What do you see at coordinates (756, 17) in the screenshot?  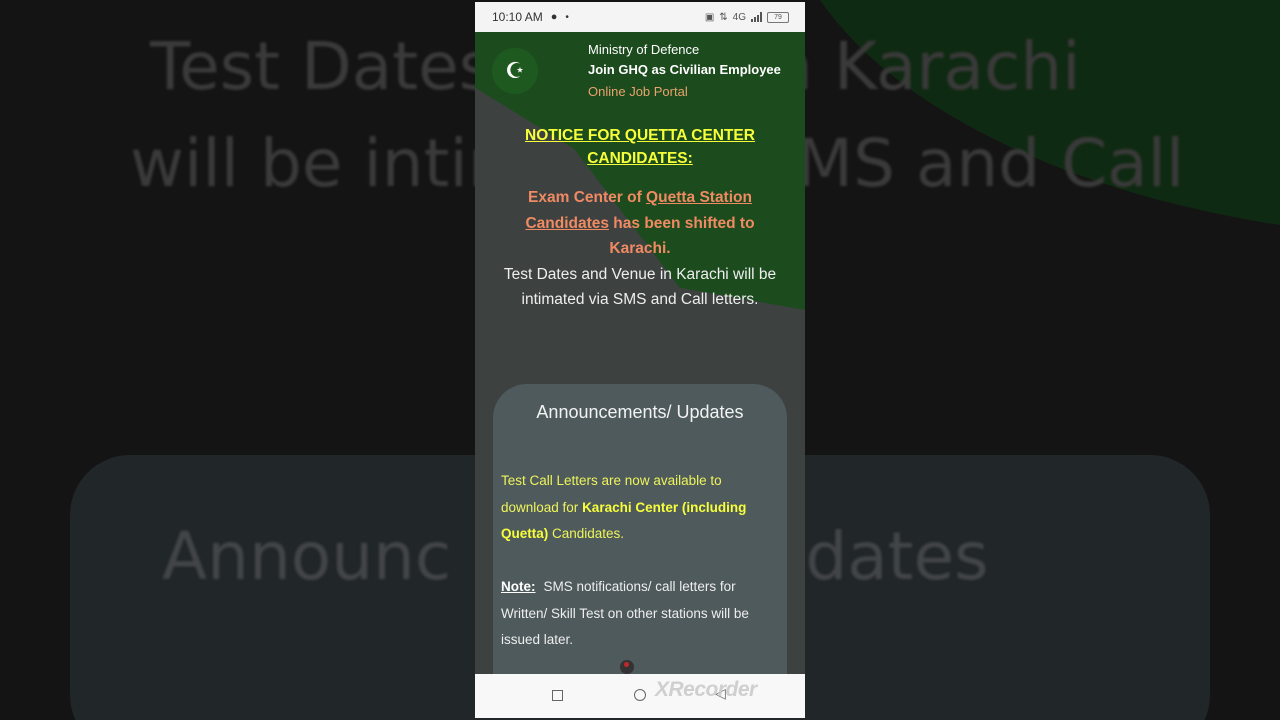 I see `signal-icon` at bounding box center [756, 17].